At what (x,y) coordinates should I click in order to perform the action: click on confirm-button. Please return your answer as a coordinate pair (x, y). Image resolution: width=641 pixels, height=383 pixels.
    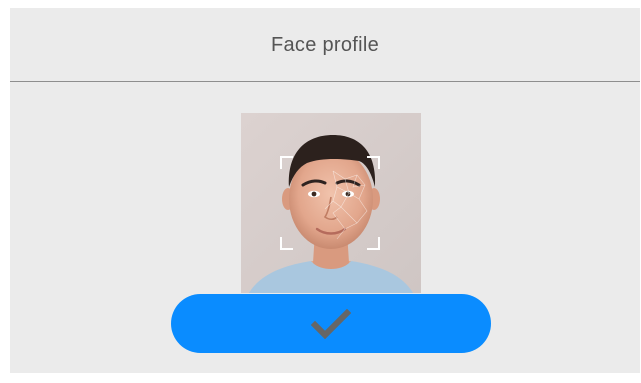
    Looking at the image, I should click on (331, 323).